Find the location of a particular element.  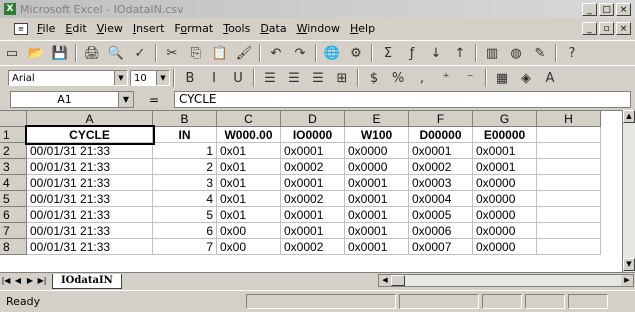

menu-item: Help is located at coordinates (362, 28).